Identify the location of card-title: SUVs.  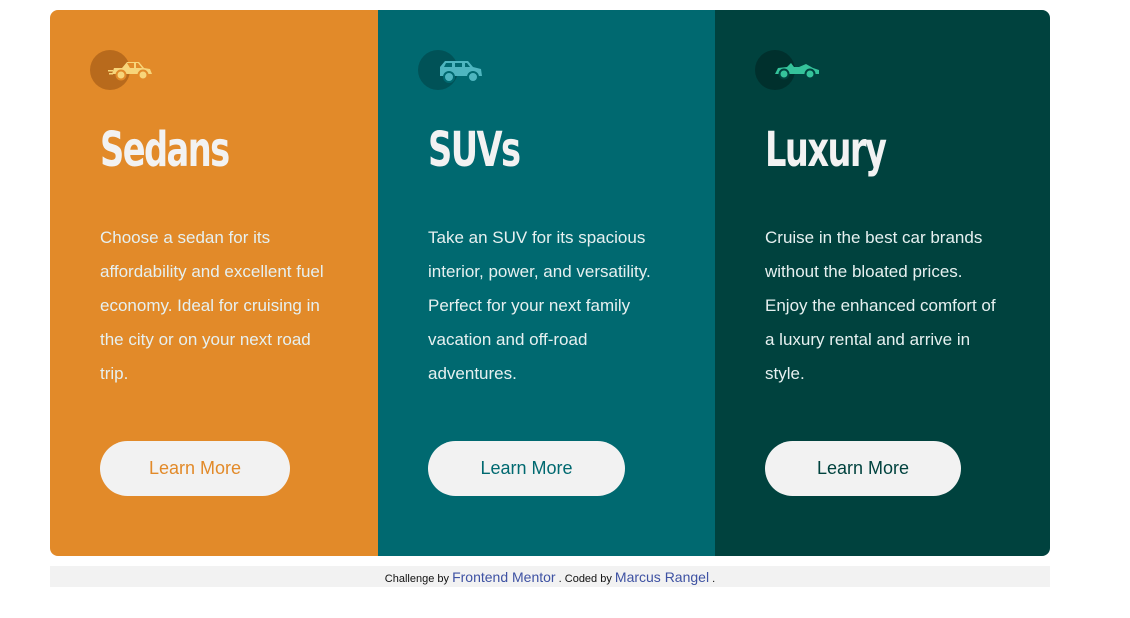
(474, 150).